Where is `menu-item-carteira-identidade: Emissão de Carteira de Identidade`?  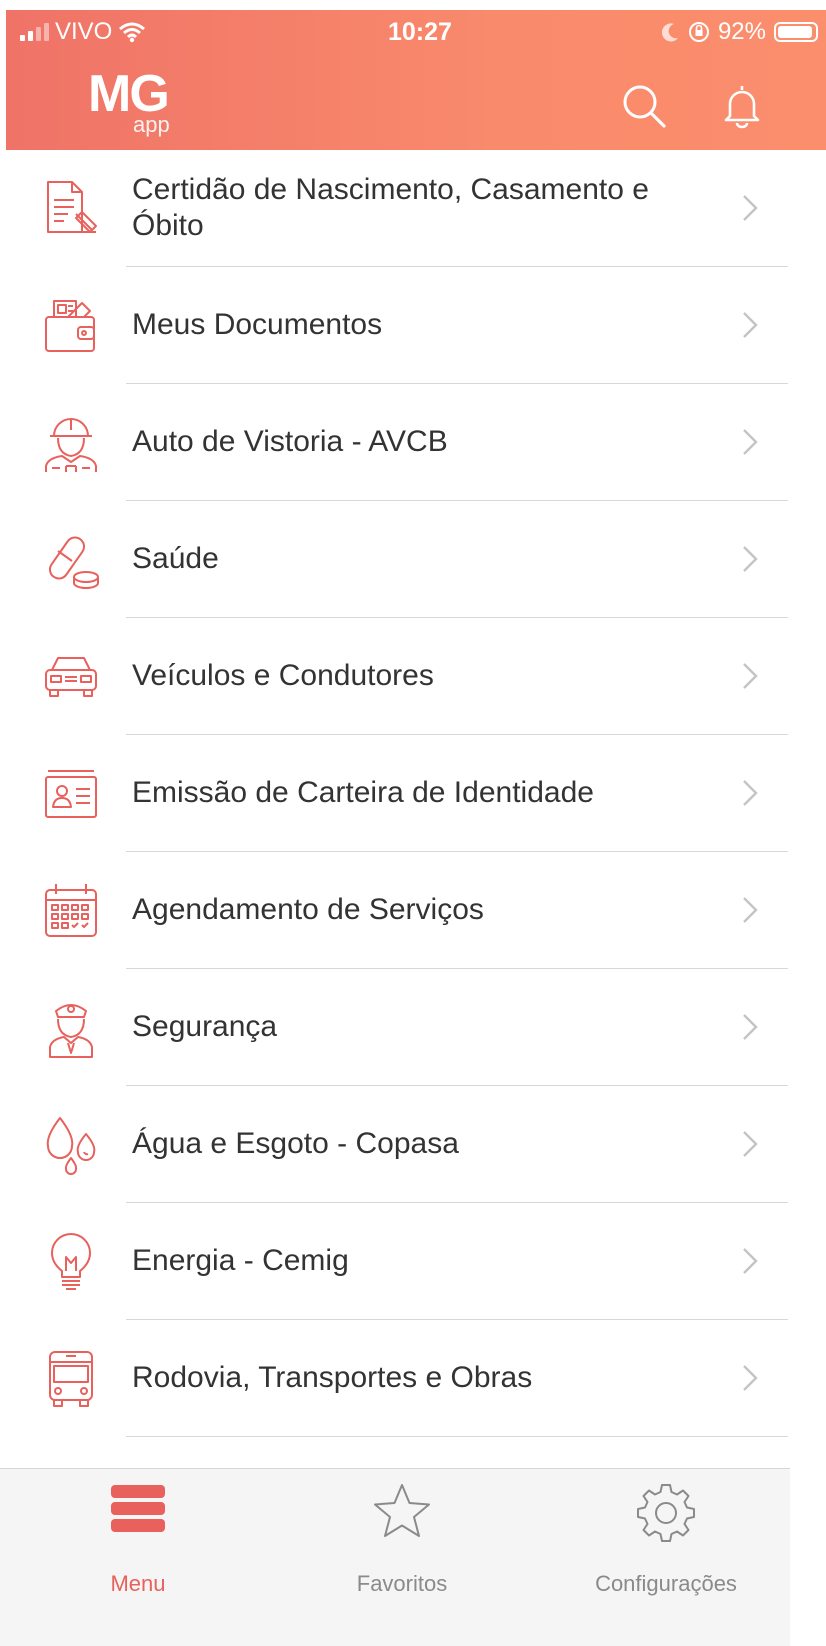 menu-item-carteira-identidade: Emissão de Carteira de Identidade is located at coordinates (394, 793).